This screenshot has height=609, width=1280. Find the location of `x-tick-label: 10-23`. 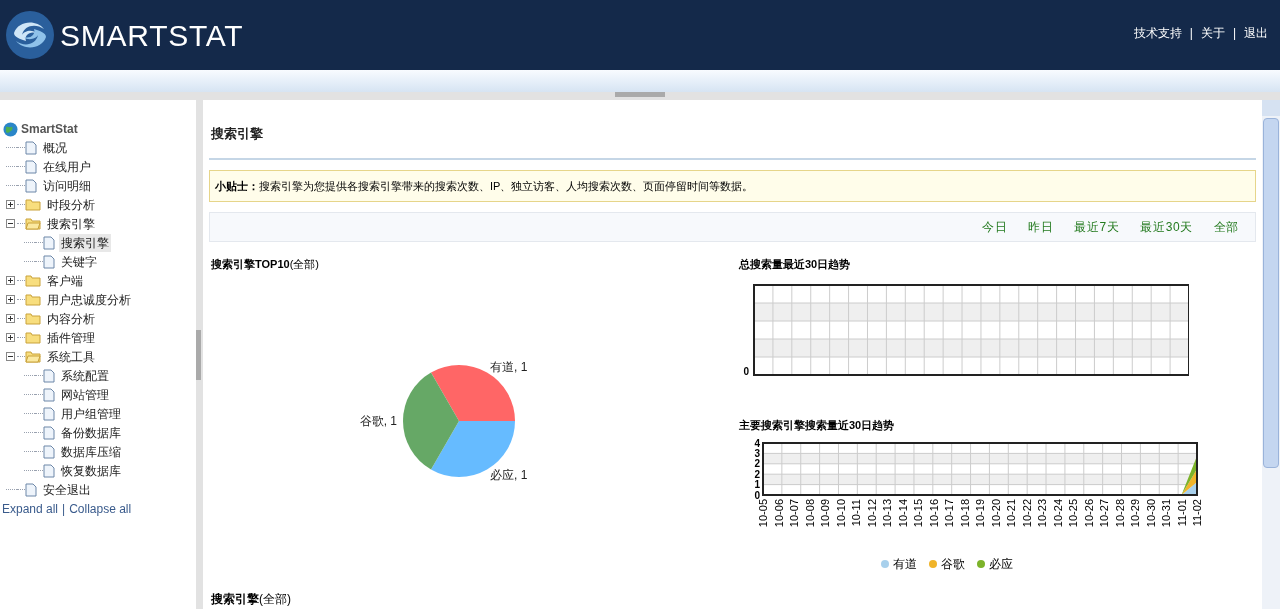

x-tick-label: 10-23 is located at coordinates (1042, 513).